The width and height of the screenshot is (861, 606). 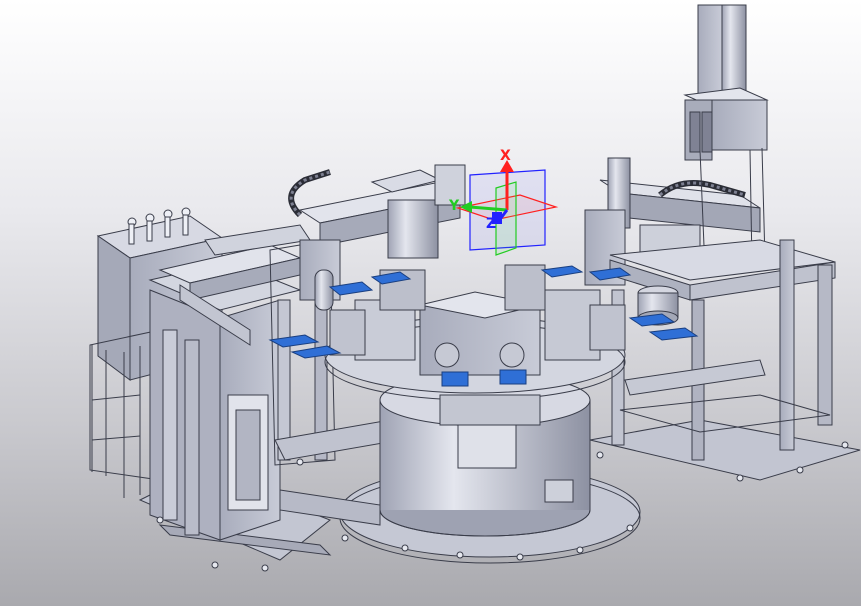 I want to click on axis-z-label: Z, so click(x=491, y=224).